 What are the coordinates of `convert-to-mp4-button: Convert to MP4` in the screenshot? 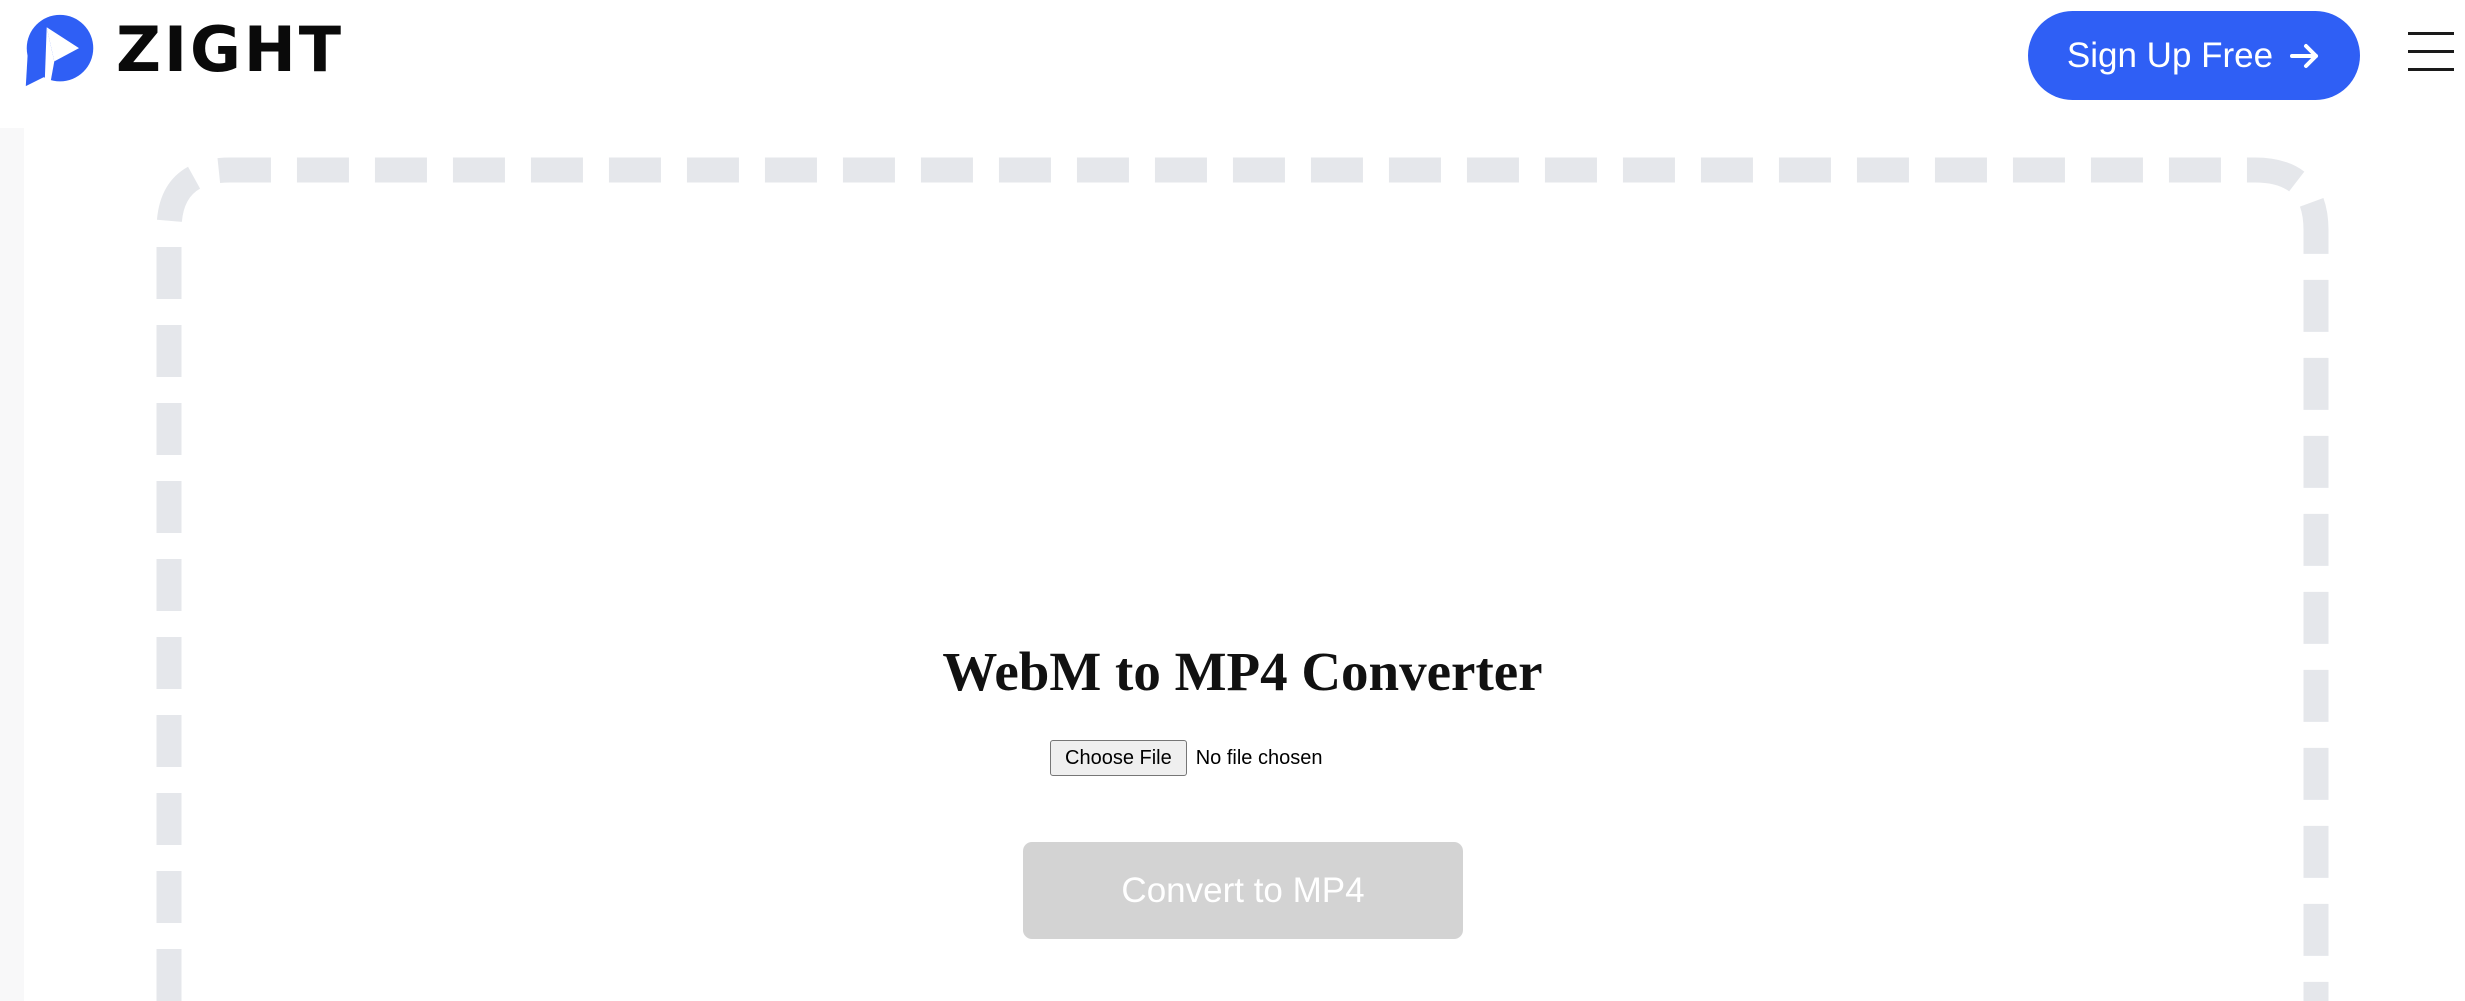 It's located at (1243, 890).